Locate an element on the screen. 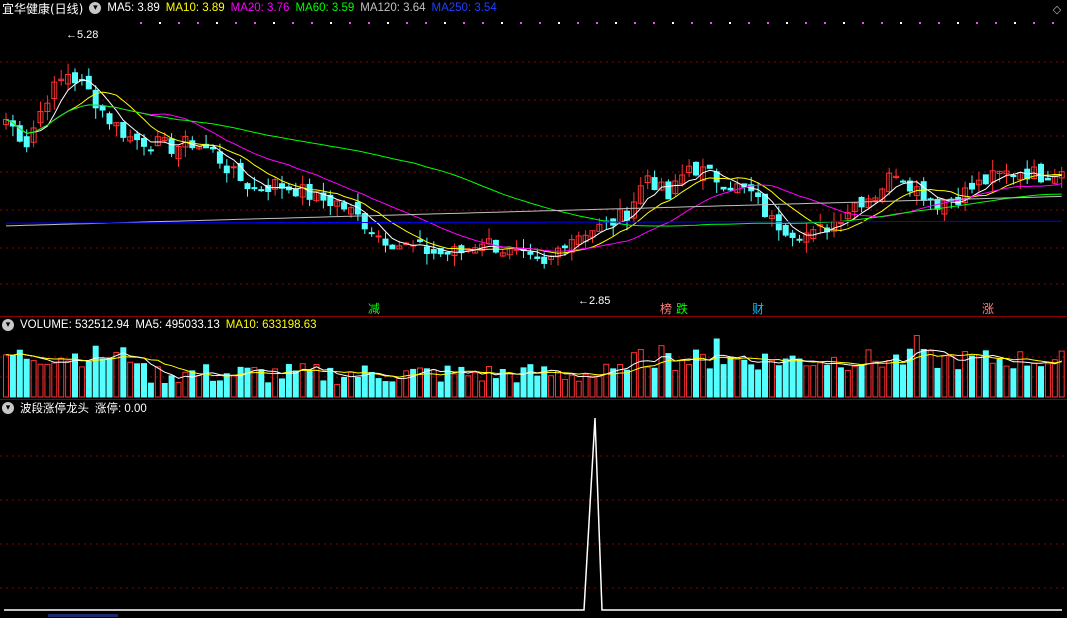 This screenshot has width=1067, height=618. event-tag: 涨 is located at coordinates (988, 308).